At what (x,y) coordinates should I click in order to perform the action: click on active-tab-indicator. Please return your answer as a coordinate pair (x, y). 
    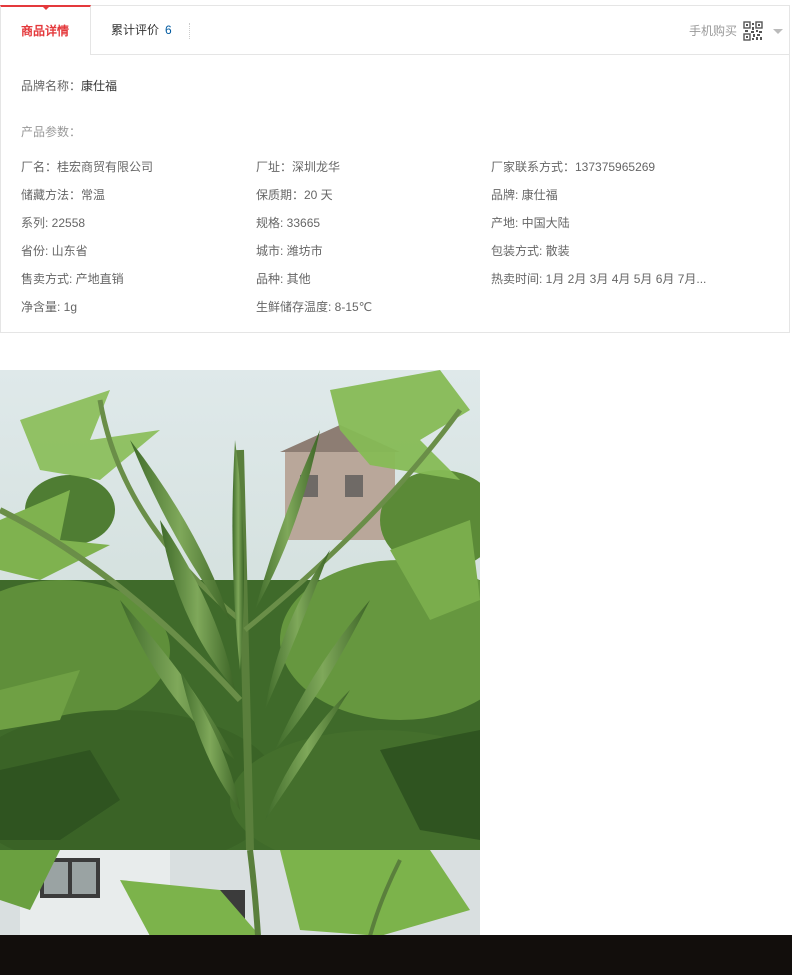
    Looking at the image, I should click on (46, 7).